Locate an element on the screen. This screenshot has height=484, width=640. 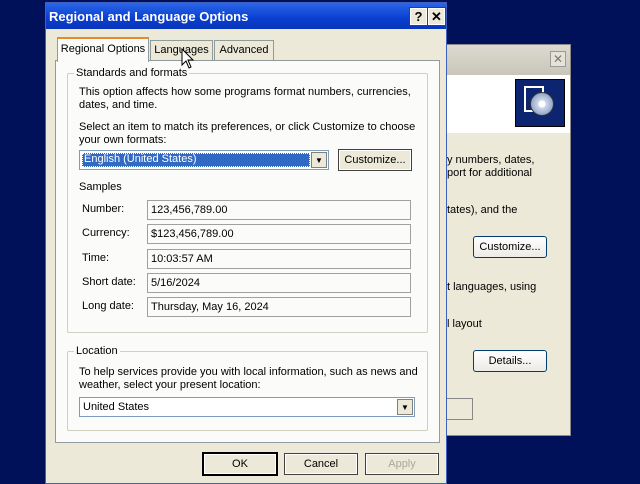
sample-number-field: 123,456,789.00 is located at coordinates (279, 210).